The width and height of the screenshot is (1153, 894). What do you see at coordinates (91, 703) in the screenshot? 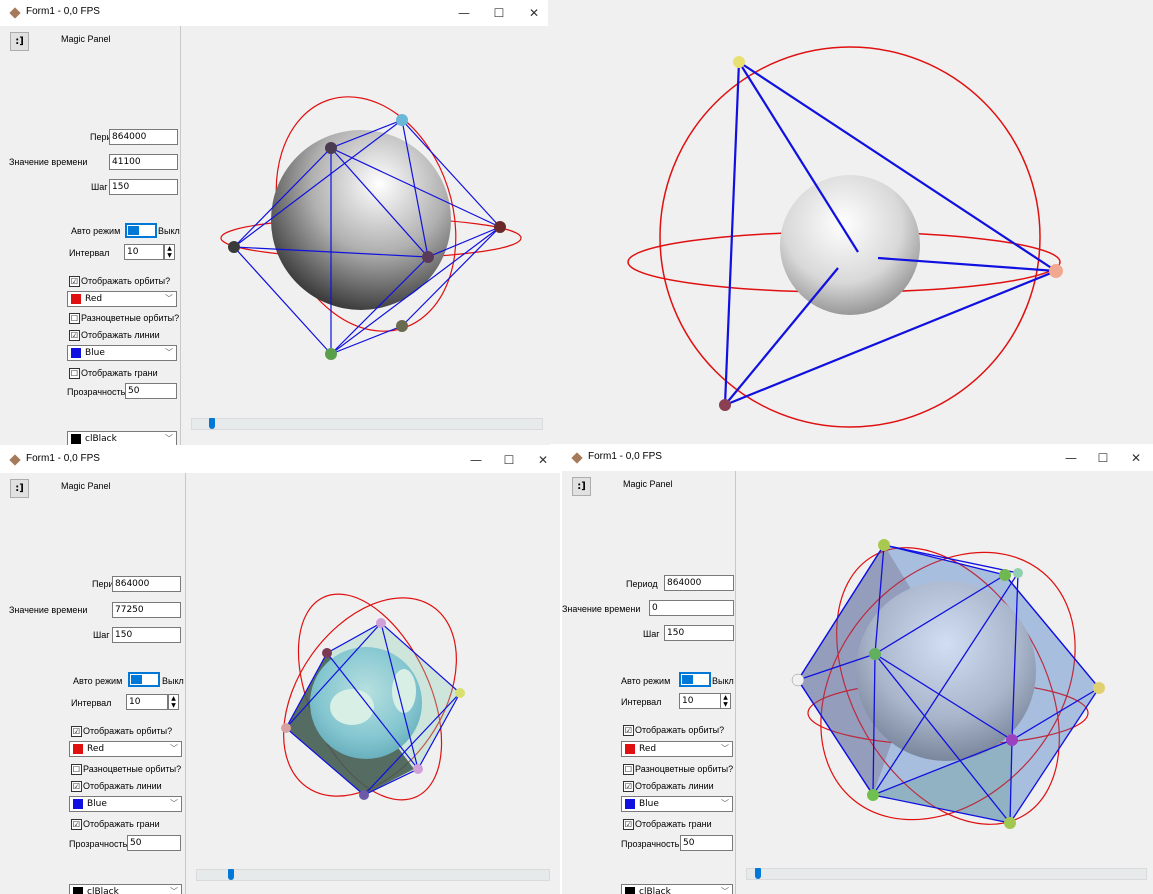
I see `interval-label: Интервал` at bounding box center [91, 703].